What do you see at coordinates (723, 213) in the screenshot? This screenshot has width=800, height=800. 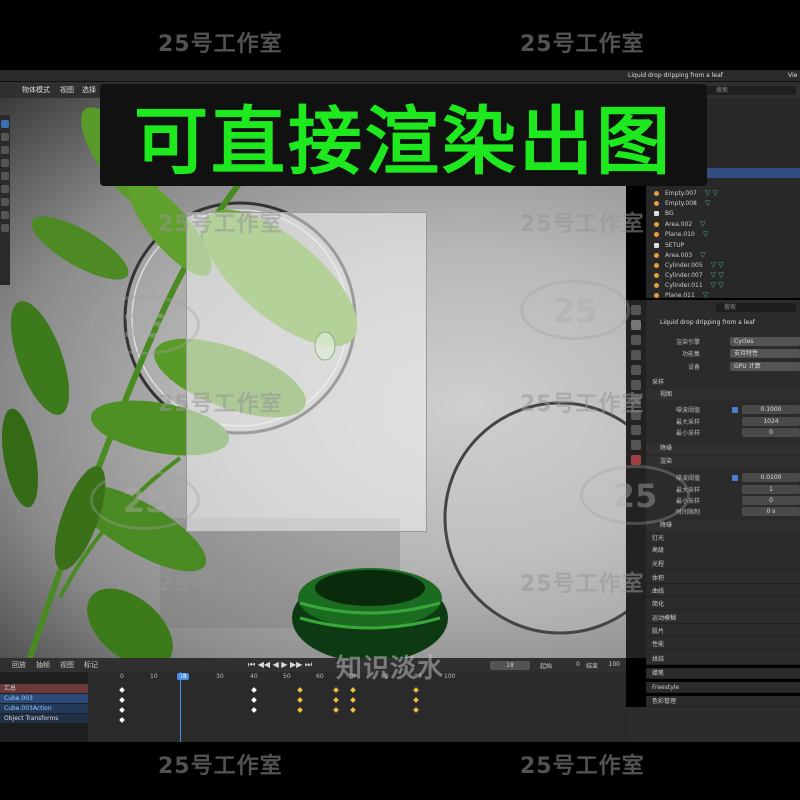 I see `outliner-row: BG` at bounding box center [723, 213].